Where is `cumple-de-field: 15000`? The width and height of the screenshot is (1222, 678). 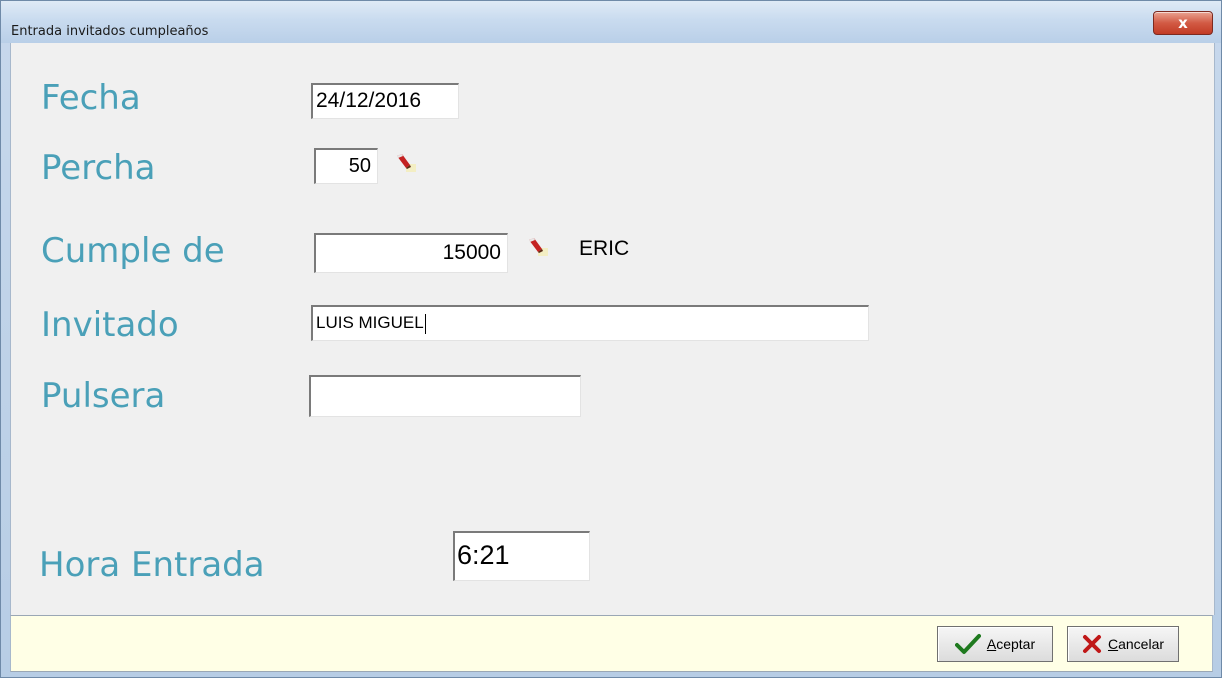 cumple-de-field: 15000 is located at coordinates (411, 253).